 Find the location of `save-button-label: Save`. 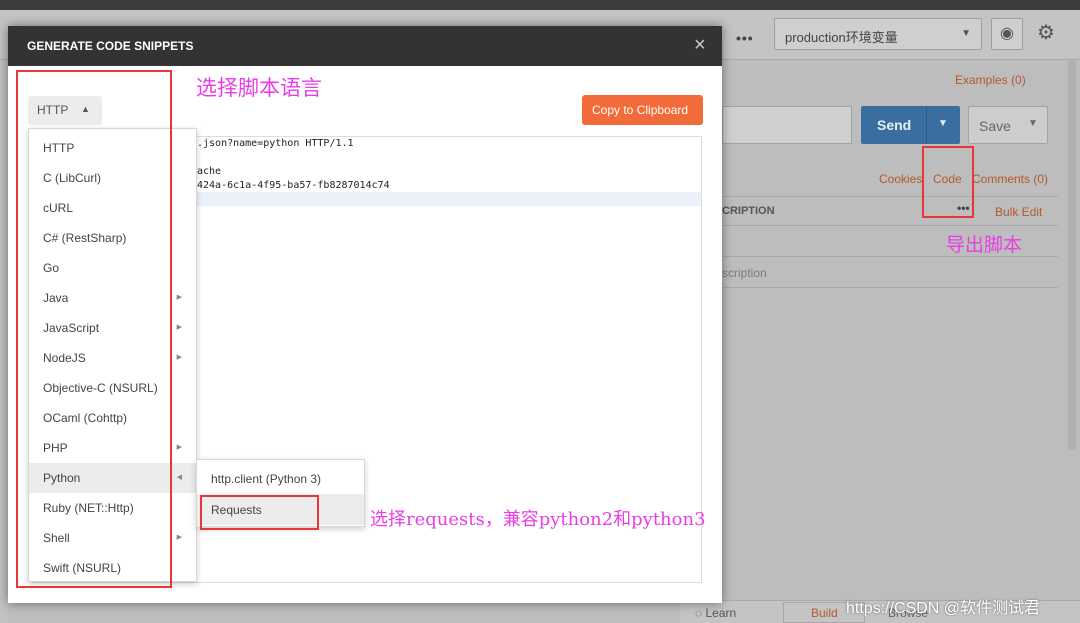

save-button-label: Save is located at coordinates (995, 126).